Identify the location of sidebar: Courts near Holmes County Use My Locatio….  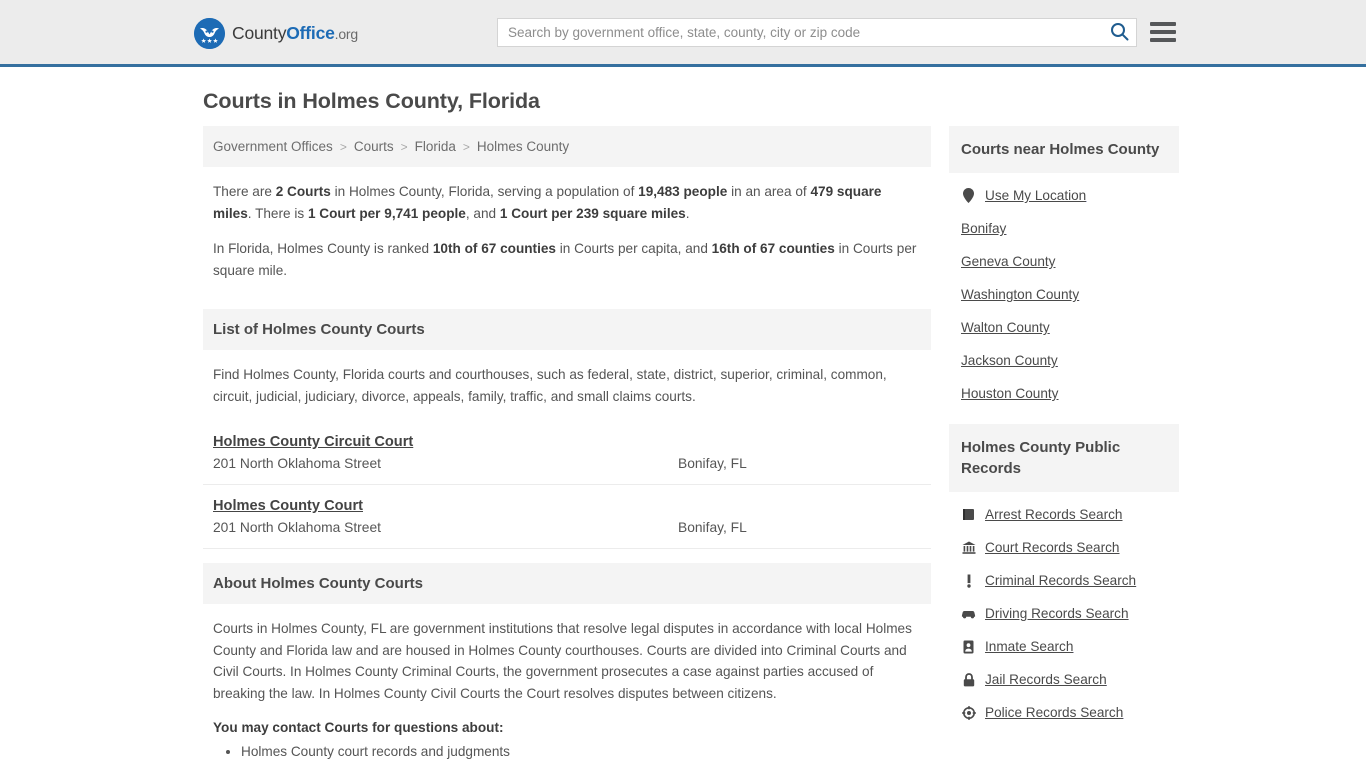
(1064, 434).